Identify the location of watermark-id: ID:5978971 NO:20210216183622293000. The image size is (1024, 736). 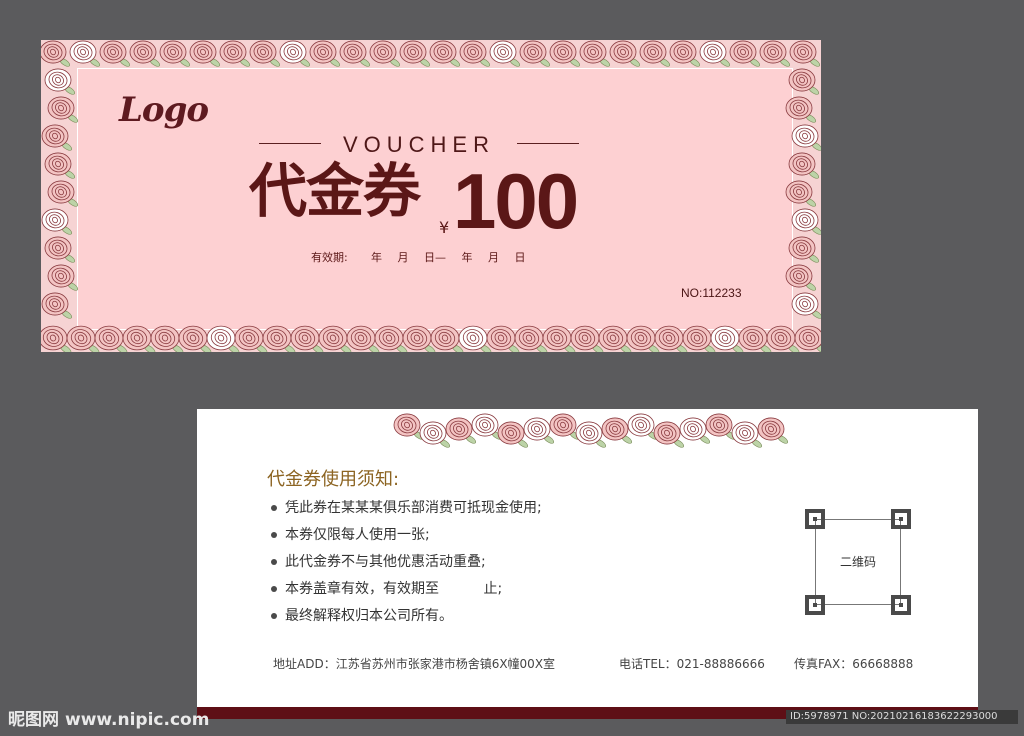
(902, 717).